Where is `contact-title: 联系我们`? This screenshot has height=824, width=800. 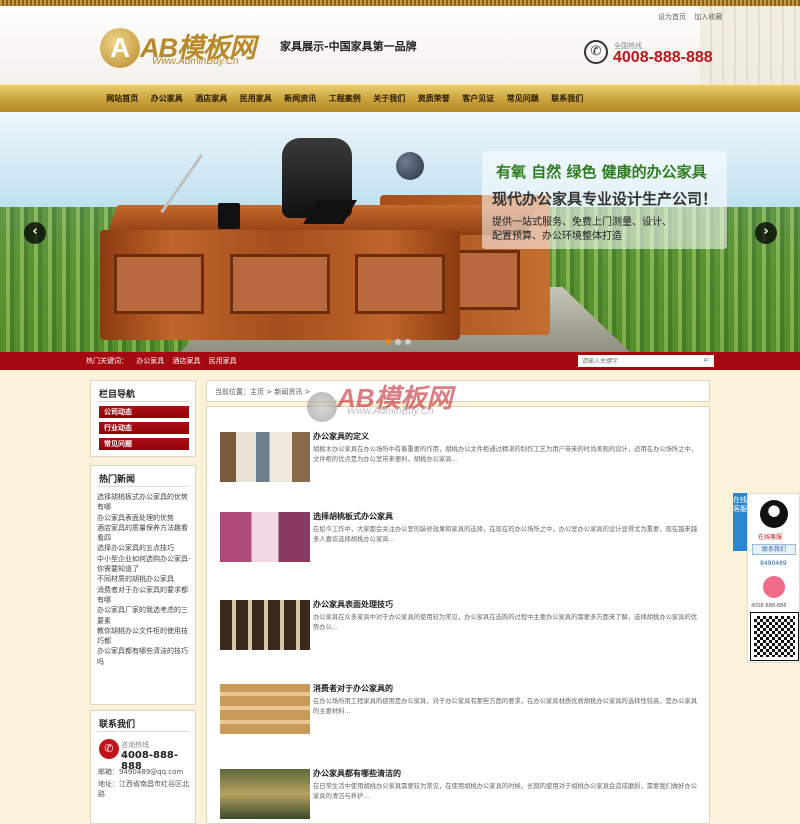
contact-title: 联系我们 is located at coordinates (117, 725).